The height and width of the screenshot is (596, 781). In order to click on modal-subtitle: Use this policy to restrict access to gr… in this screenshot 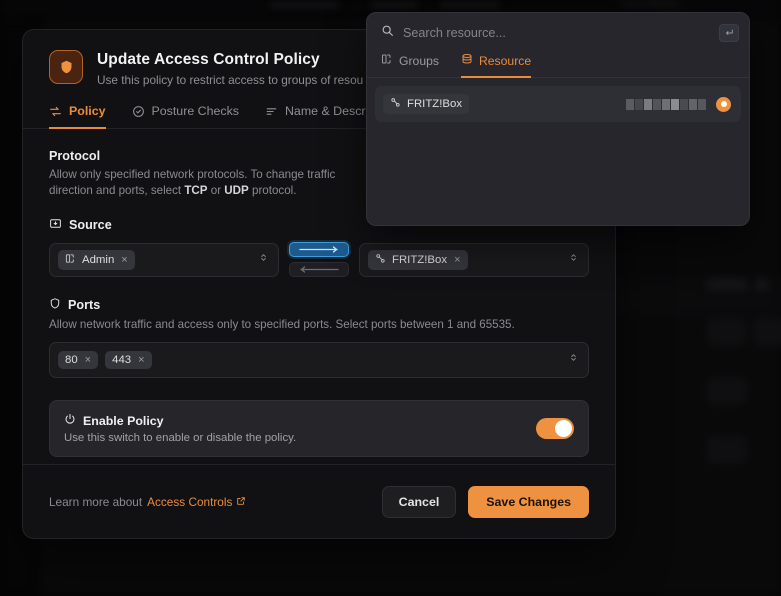, I will do `click(230, 80)`.